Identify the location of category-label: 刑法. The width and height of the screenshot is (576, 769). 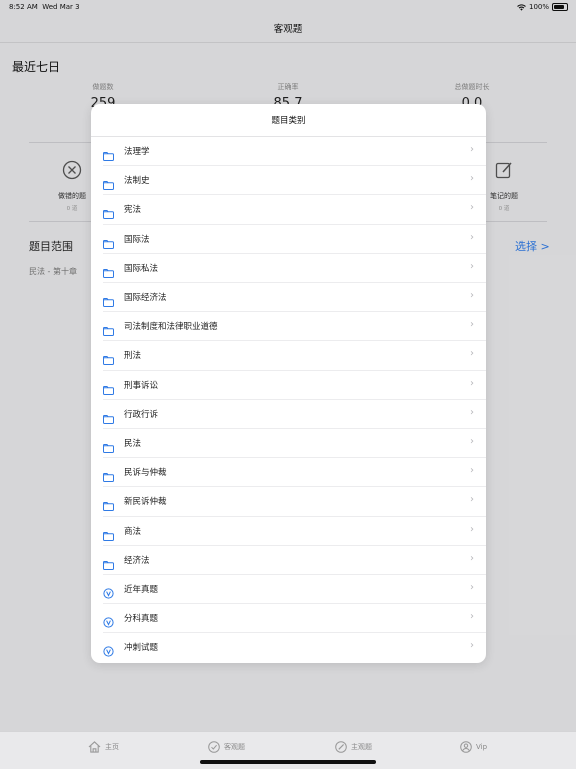
(133, 356).